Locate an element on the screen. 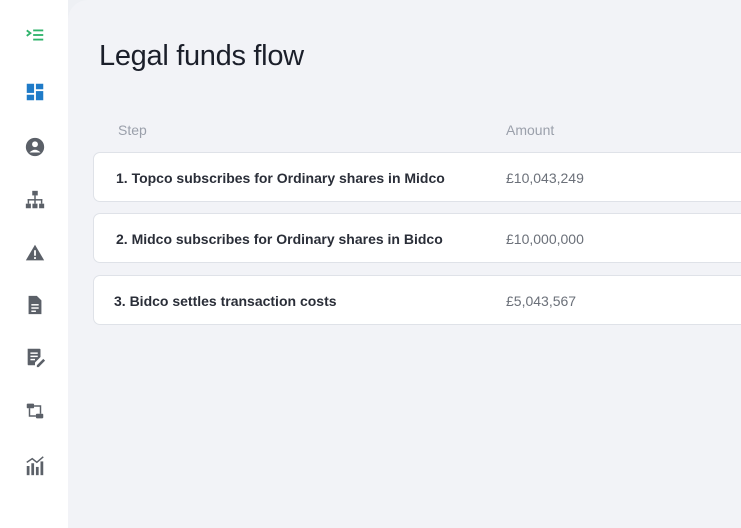 The width and height of the screenshot is (741, 528). amount-value: £10,000,000 is located at coordinates (545, 239).